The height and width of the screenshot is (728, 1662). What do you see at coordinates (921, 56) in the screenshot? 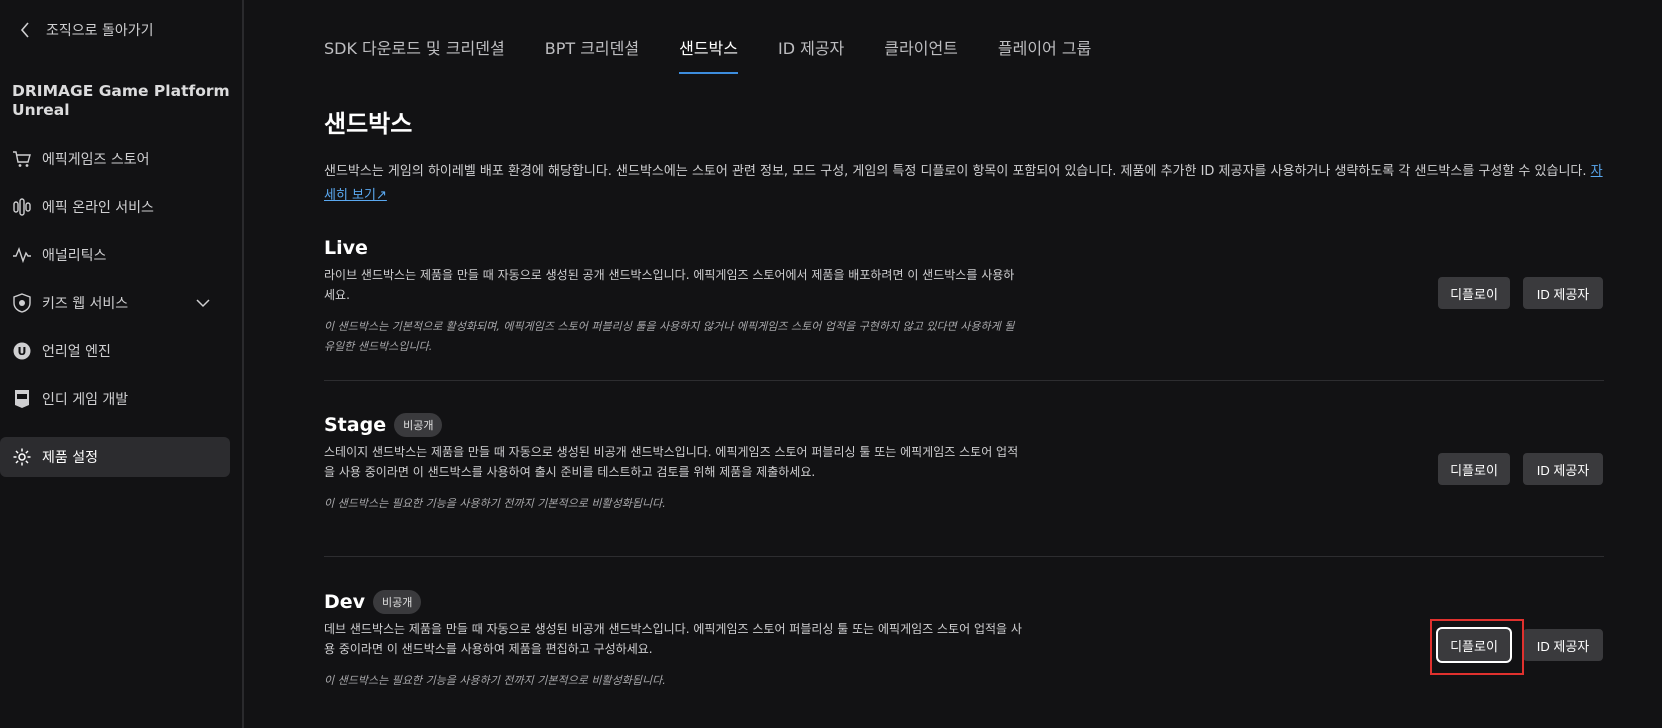
I see `tab-clients: 클라이언트` at bounding box center [921, 56].